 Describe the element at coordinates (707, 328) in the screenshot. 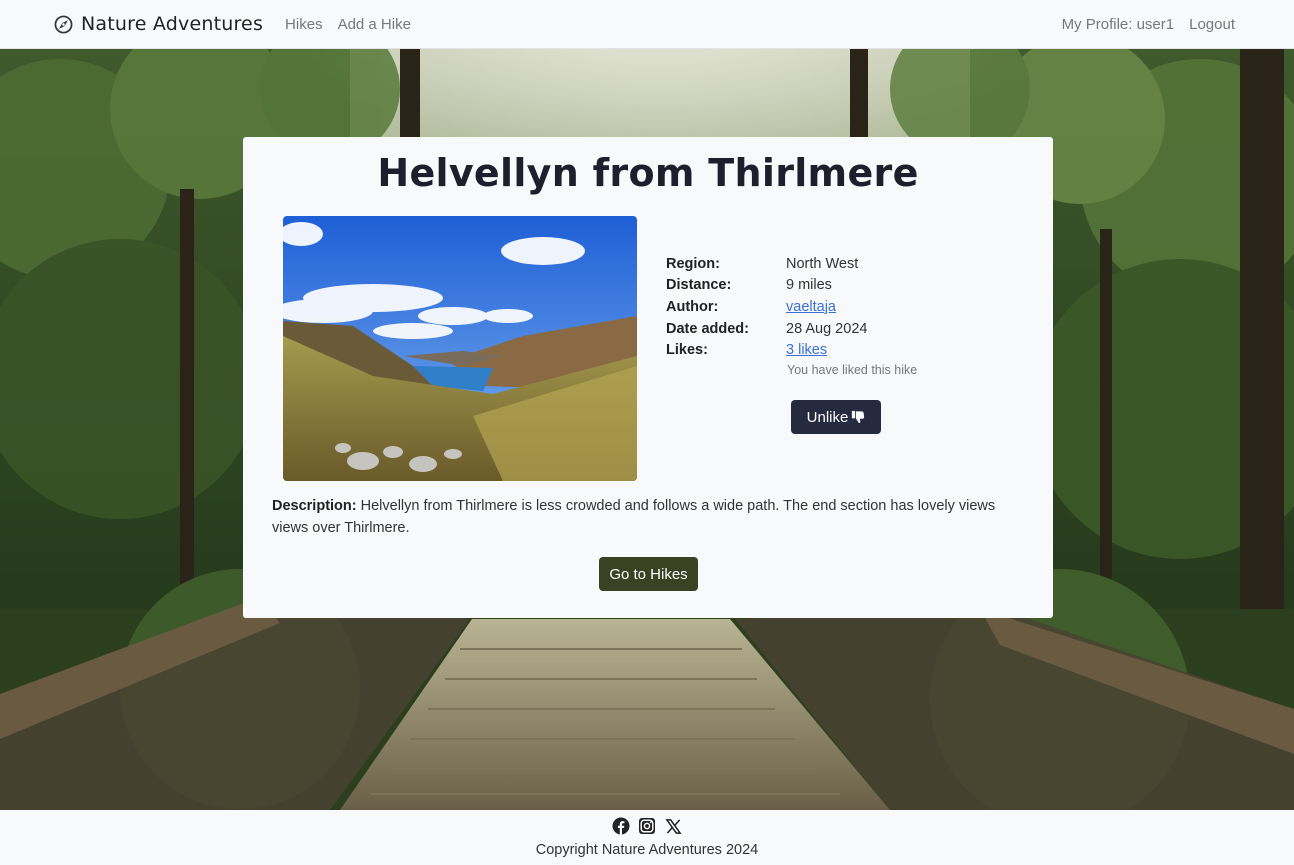

I see `date-label: Date added:` at that location.